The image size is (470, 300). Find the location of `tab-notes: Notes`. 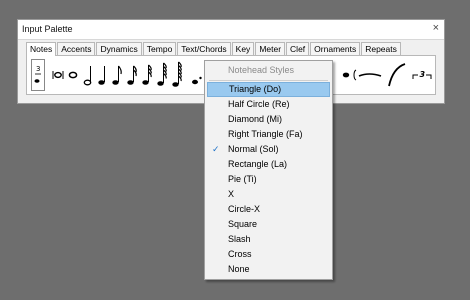

tab-notes: Notes is located at coordinates (41, 49).